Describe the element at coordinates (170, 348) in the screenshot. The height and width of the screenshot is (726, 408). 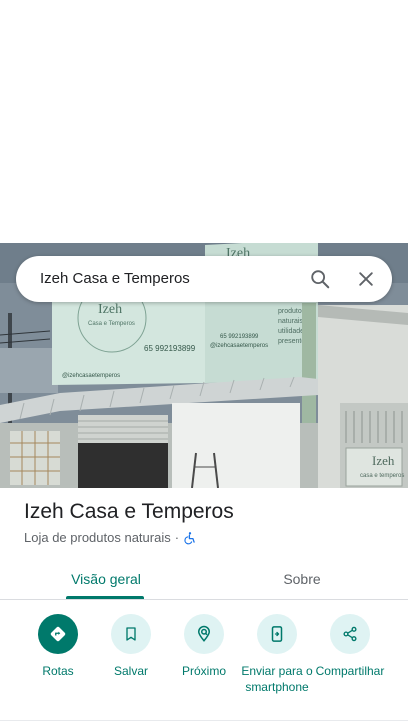
I see `sign-phone: 65 992193899` at that location.